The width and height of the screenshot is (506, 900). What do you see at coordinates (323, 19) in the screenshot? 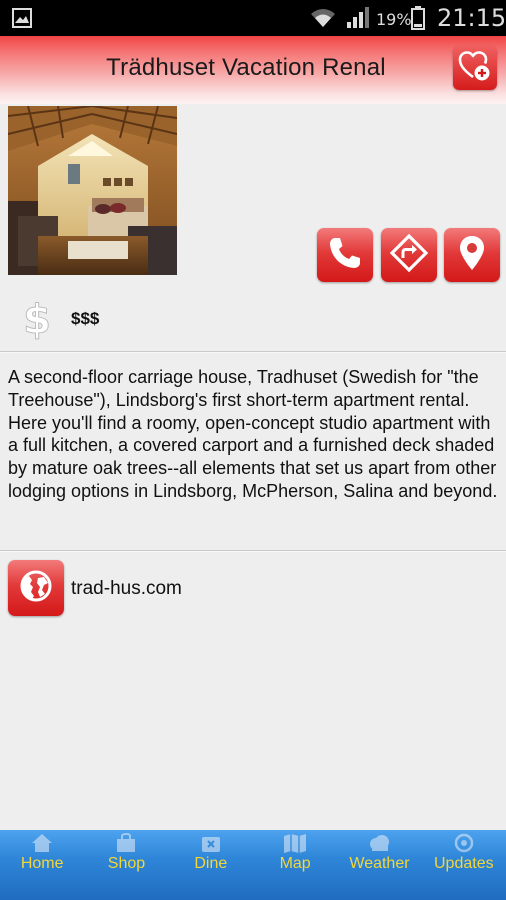
I see `wifi-icon` at bounding box center [323, 19].